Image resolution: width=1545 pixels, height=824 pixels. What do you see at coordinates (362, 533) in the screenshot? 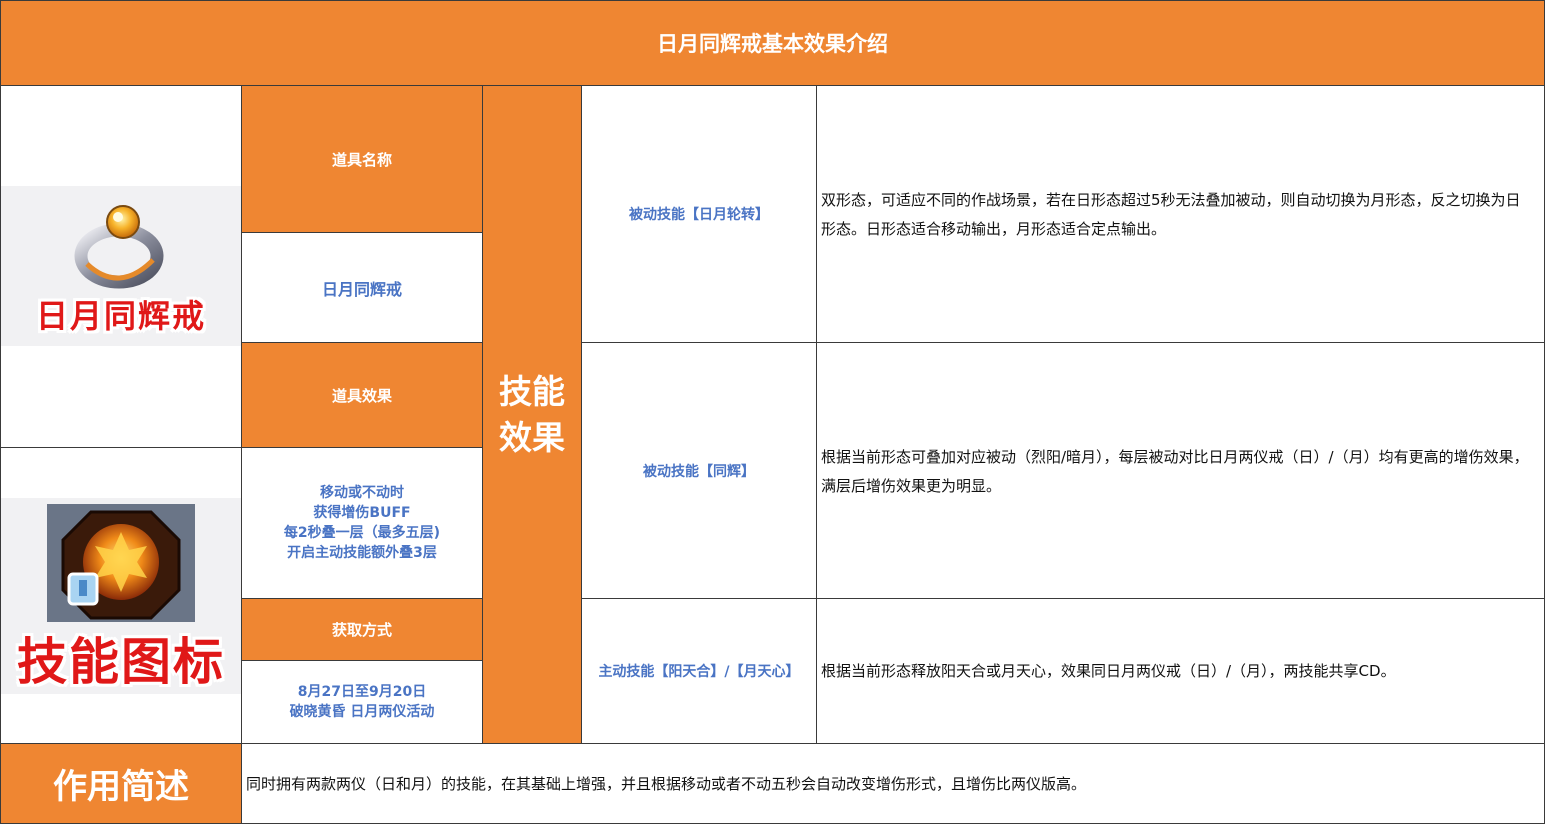
I see `item-effect-line: 每2秒叠一层（最多五层)` at bounding box center [362, 533].